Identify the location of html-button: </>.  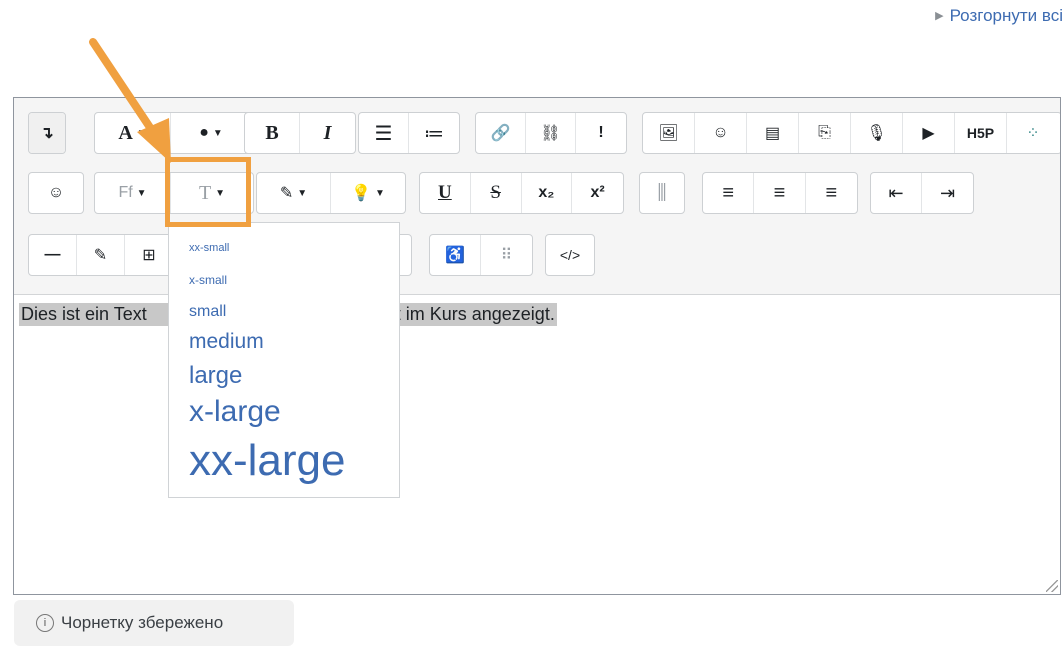
(570, 255).